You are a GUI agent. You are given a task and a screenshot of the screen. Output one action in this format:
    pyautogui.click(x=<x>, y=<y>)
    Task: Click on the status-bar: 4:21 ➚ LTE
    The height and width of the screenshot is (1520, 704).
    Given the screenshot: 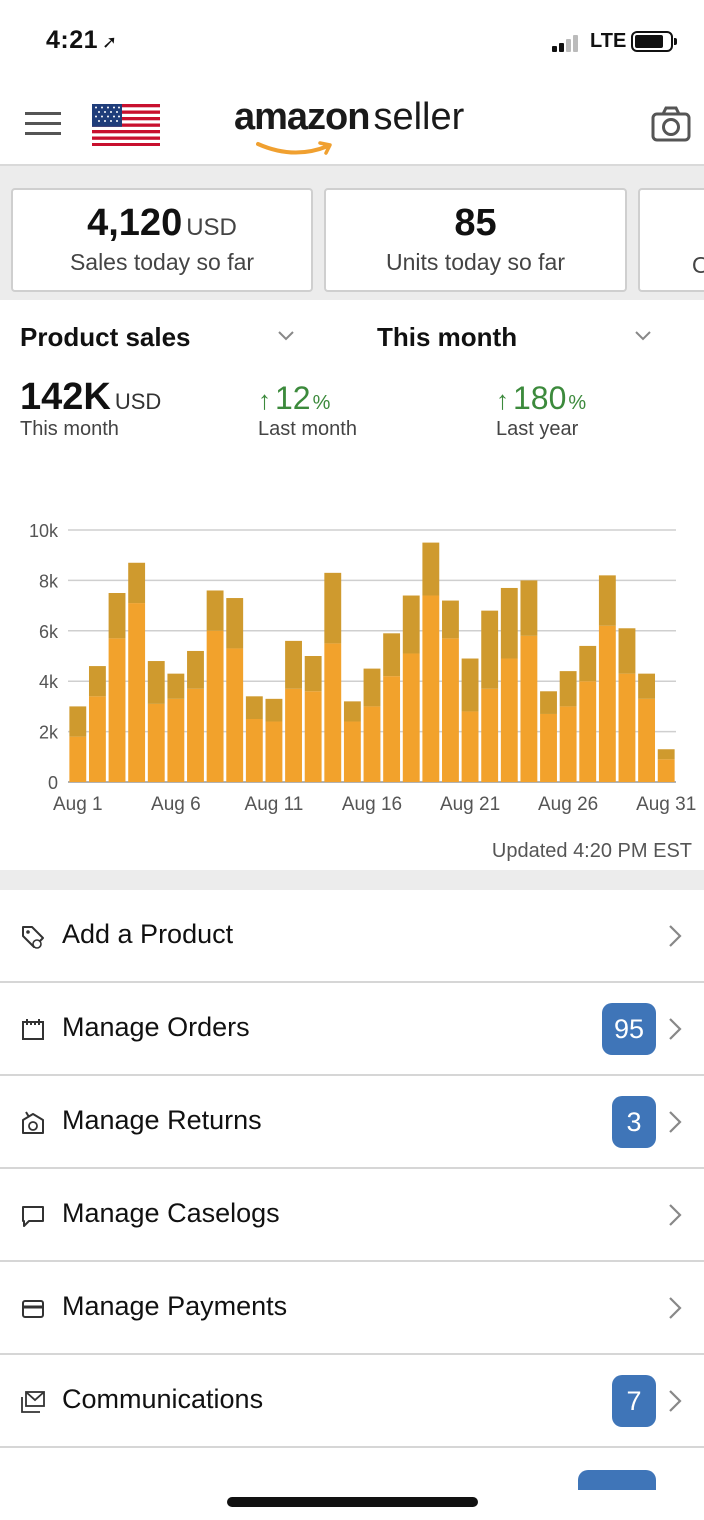 What is the action you would take?
    pyautogui.click(x=352, y=42)
    